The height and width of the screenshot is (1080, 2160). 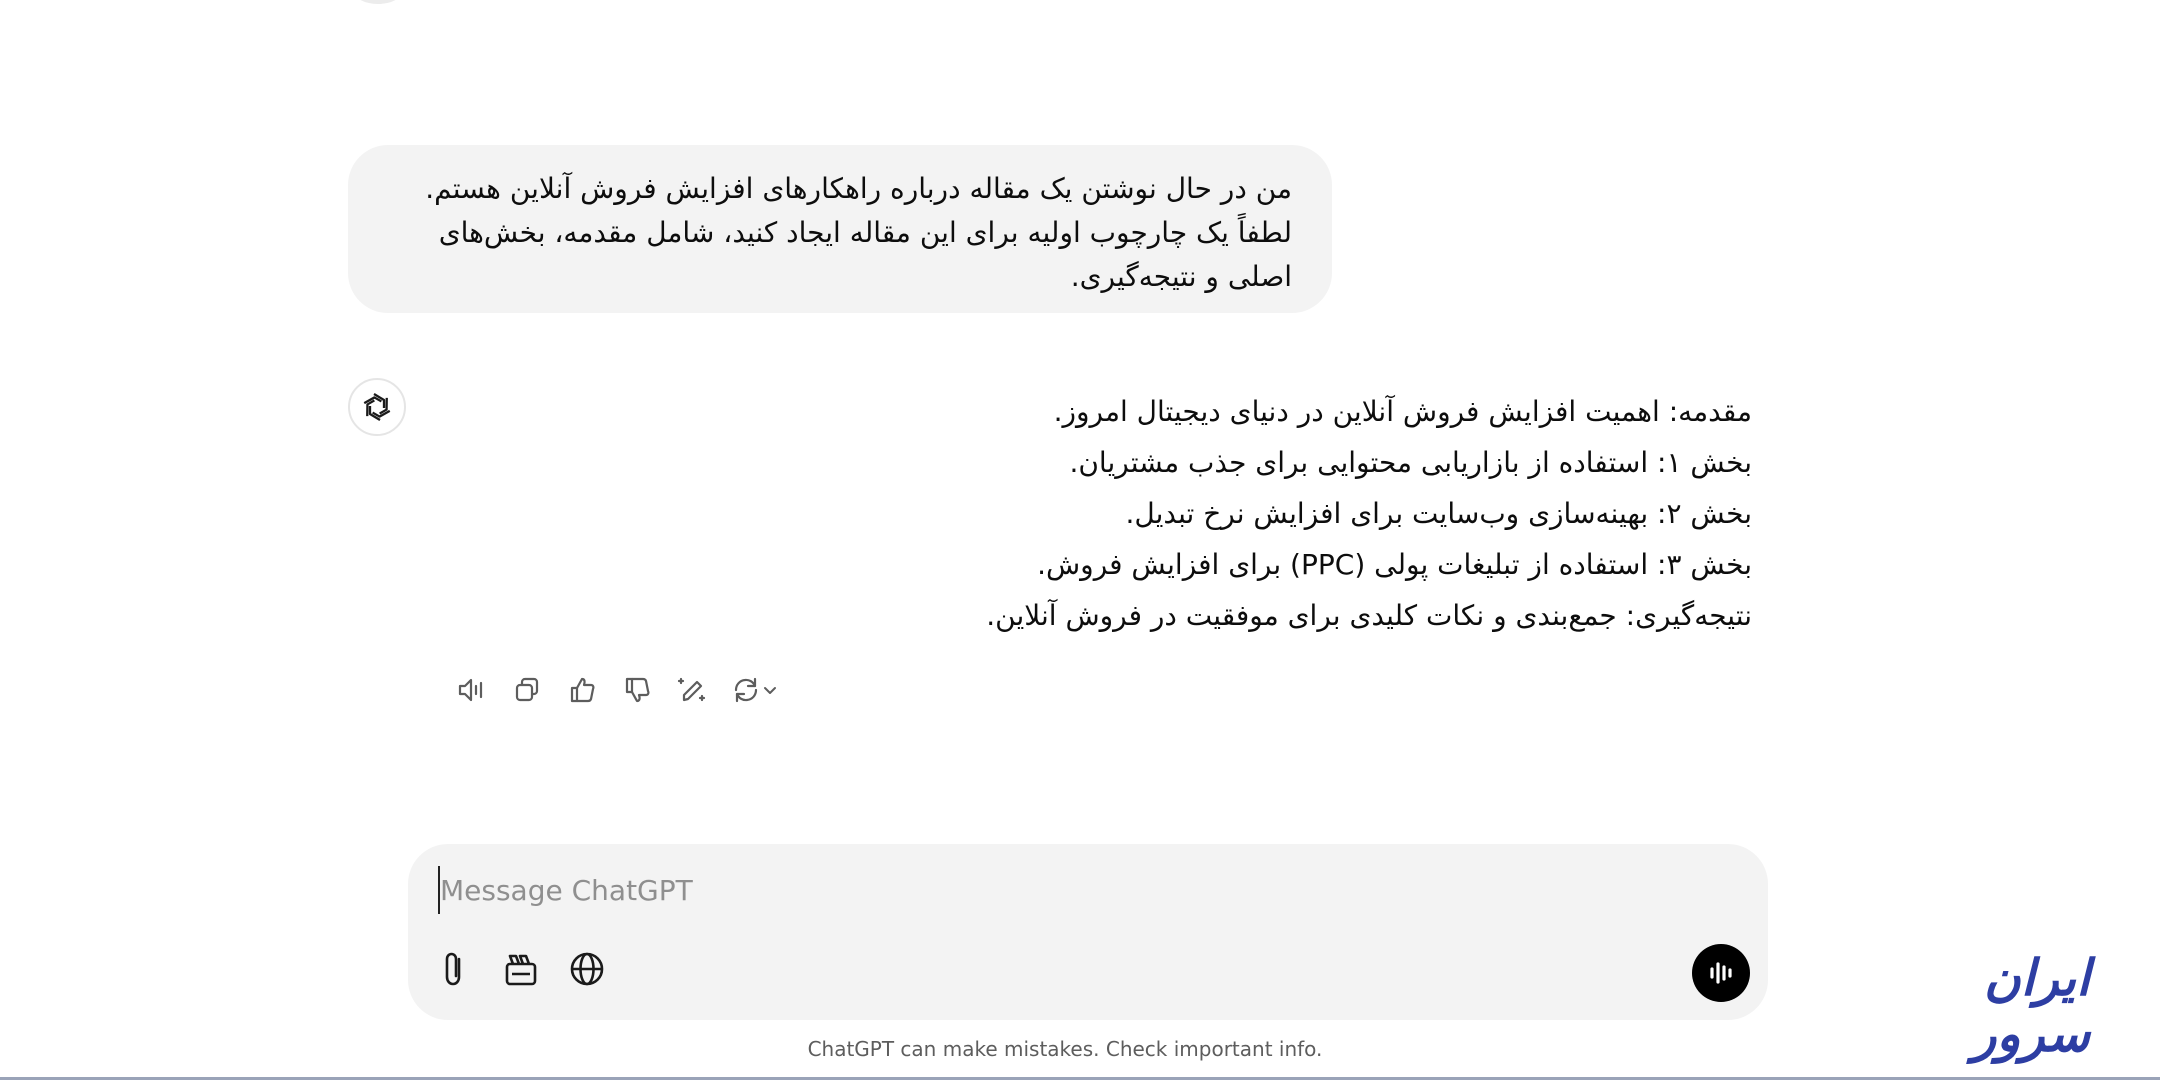 I want to click on read-aloud-icon, so click(x=470, y=690).